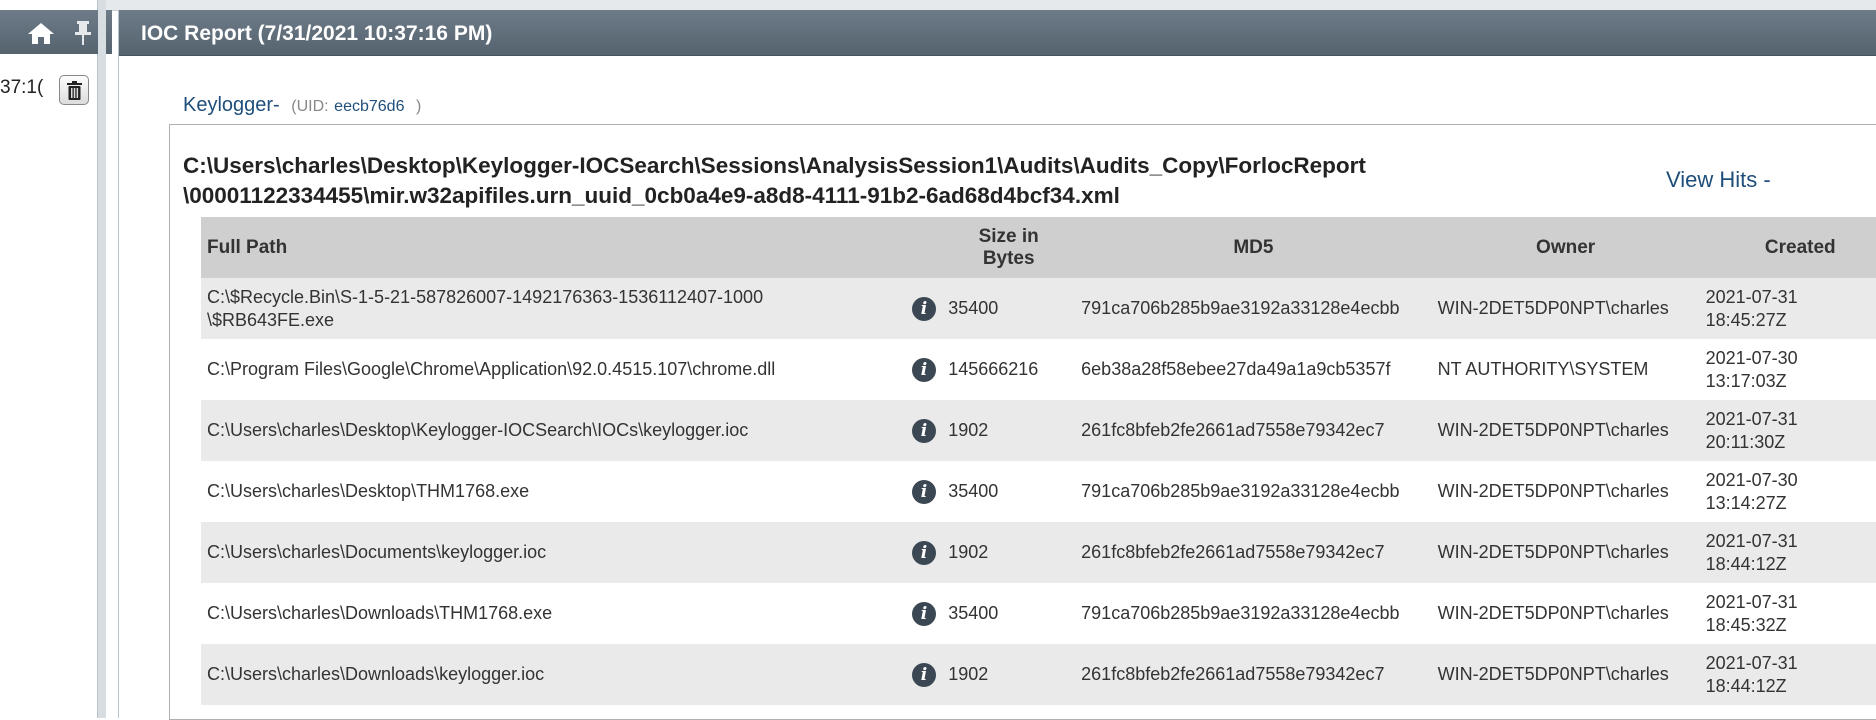 This screenshot has height=720, width=1876. I want to click on cell-md5: 6eb38a28f58ebee27da49a1a9cb5357f, so click(1253, 369).